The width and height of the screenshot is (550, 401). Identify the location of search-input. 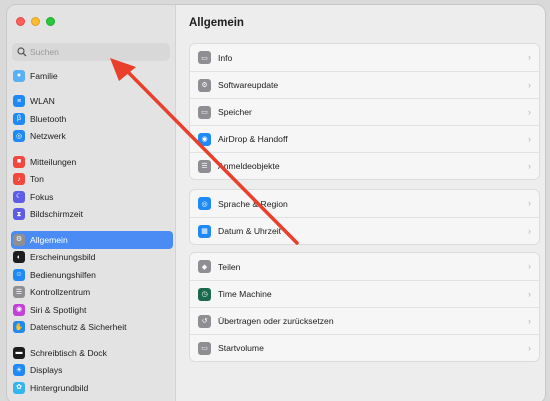
(95, 52).